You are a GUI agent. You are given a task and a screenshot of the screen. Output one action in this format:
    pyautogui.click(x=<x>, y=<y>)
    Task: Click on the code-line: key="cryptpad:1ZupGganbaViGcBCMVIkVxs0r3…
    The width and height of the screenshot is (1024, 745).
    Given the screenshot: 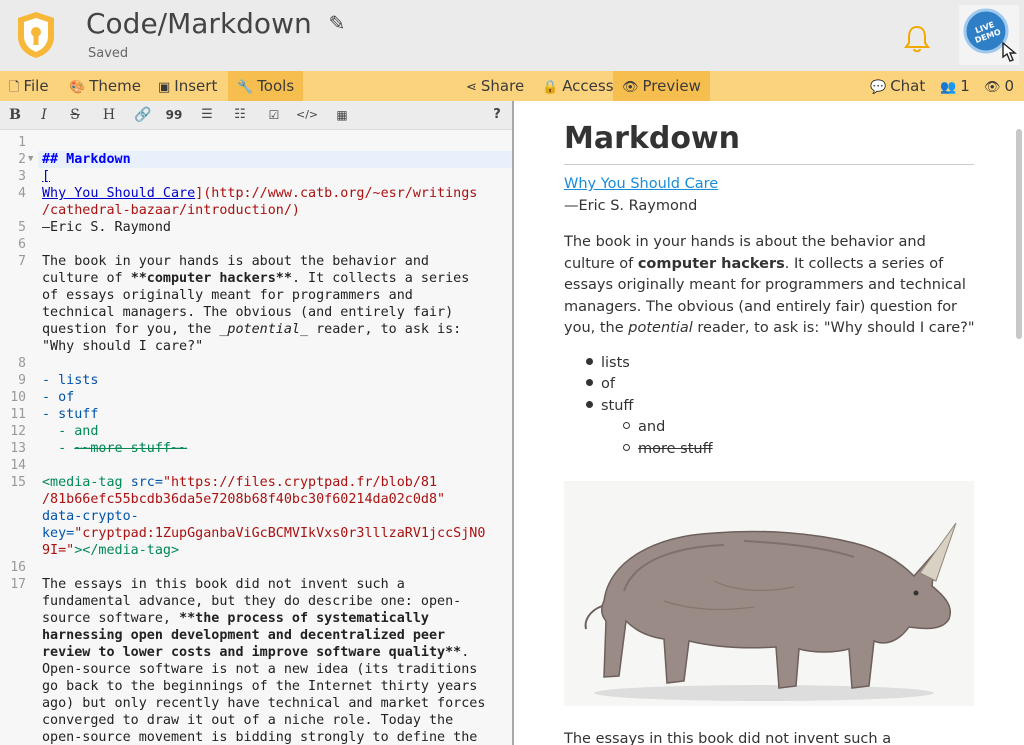 What is the action you would take?
    pyautogui.click(x=263, y=533)
    